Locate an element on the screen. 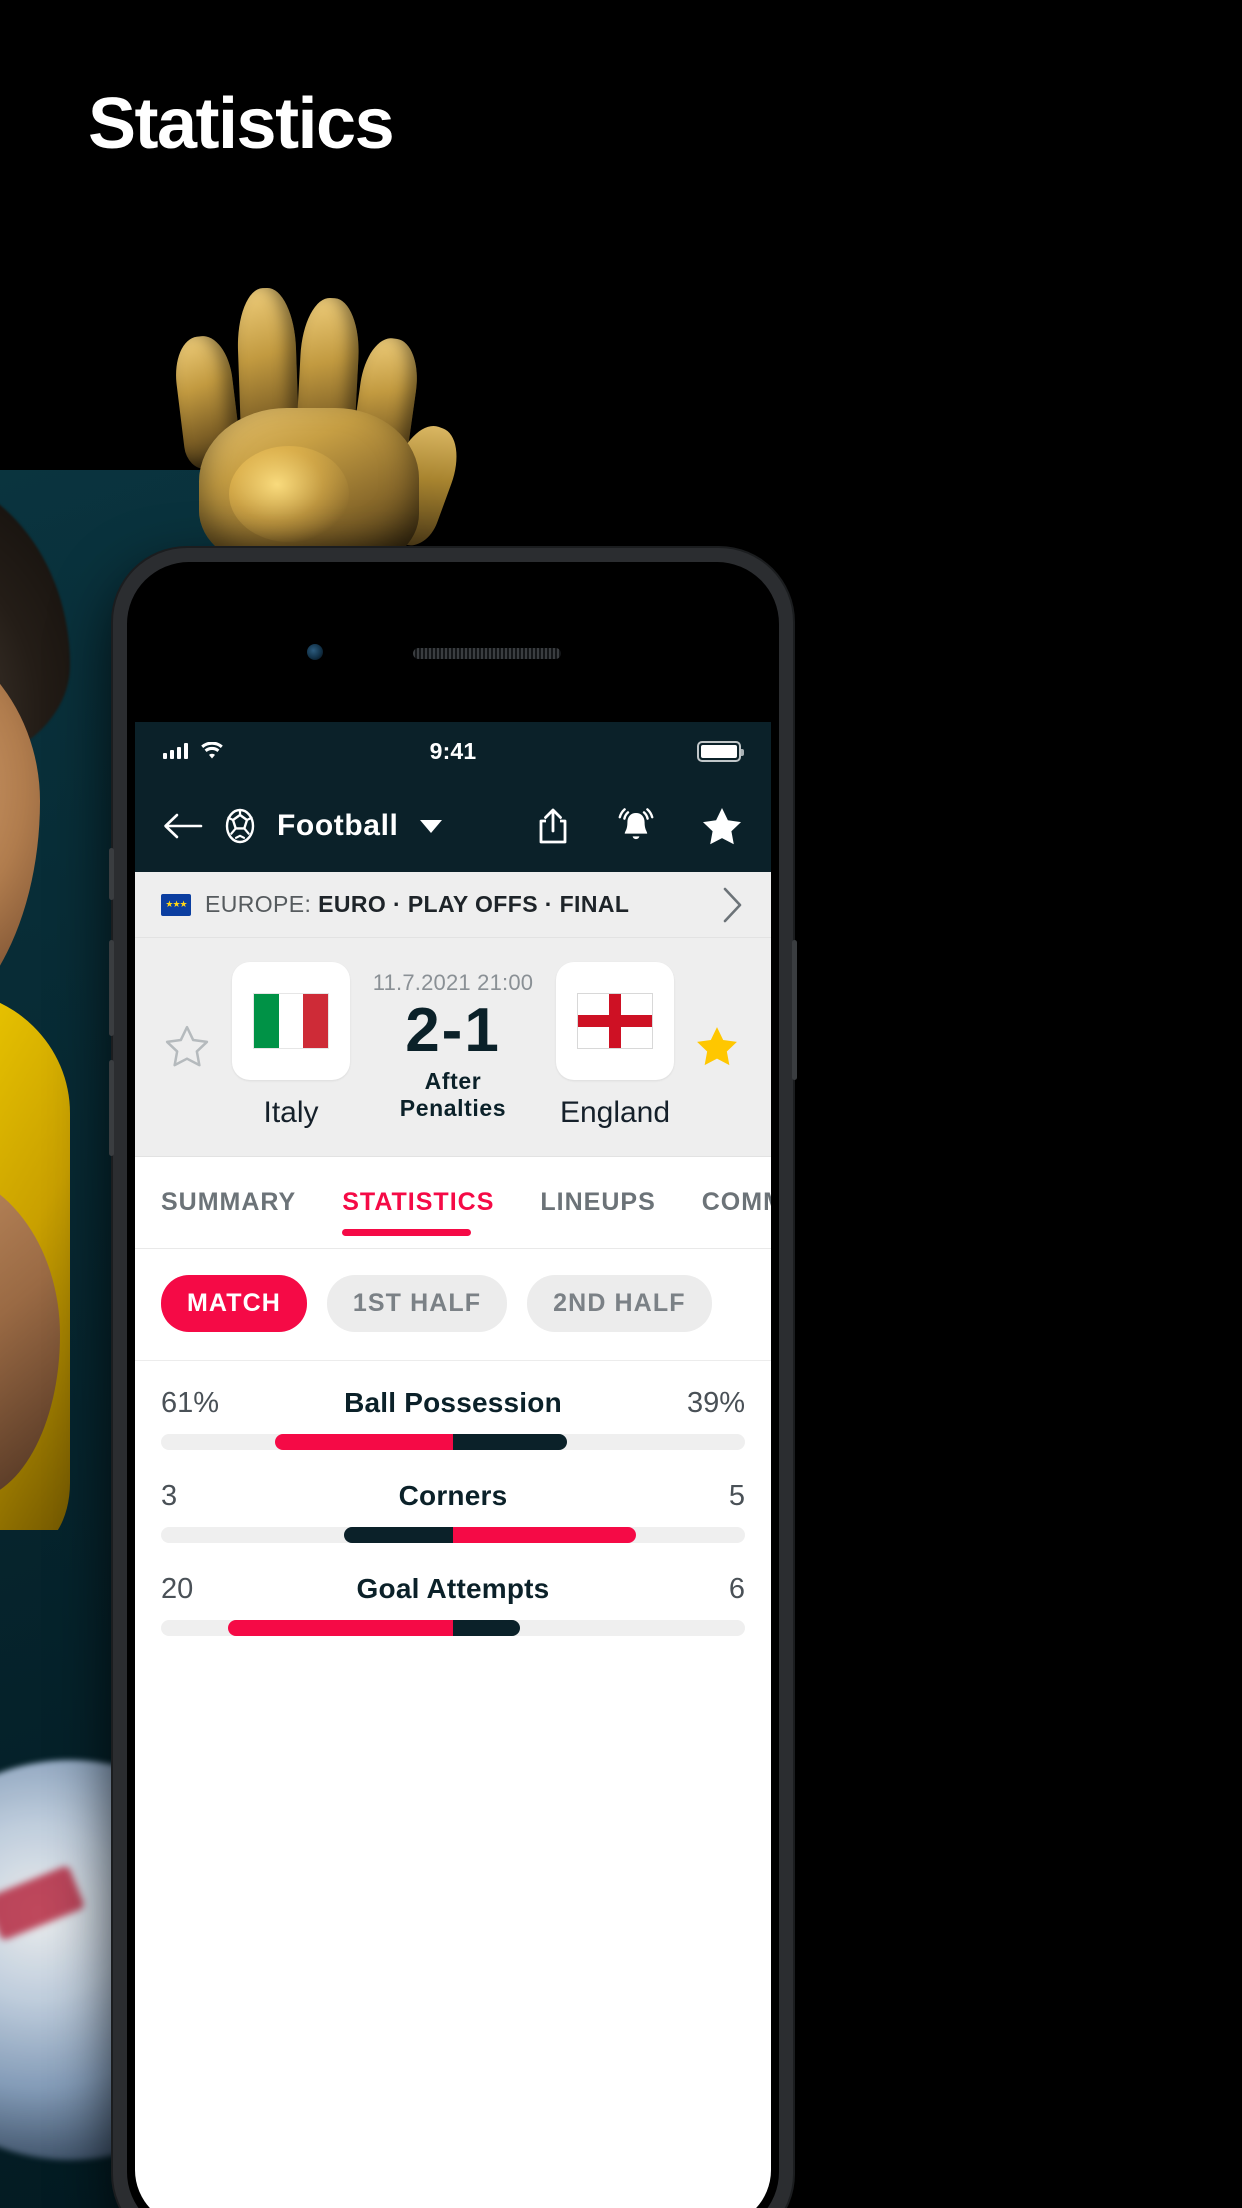 The height and width of the screenshot is (2208, 1242). stat-row: 61% Ball Possession 39% is located at coordinates (453, 1418).